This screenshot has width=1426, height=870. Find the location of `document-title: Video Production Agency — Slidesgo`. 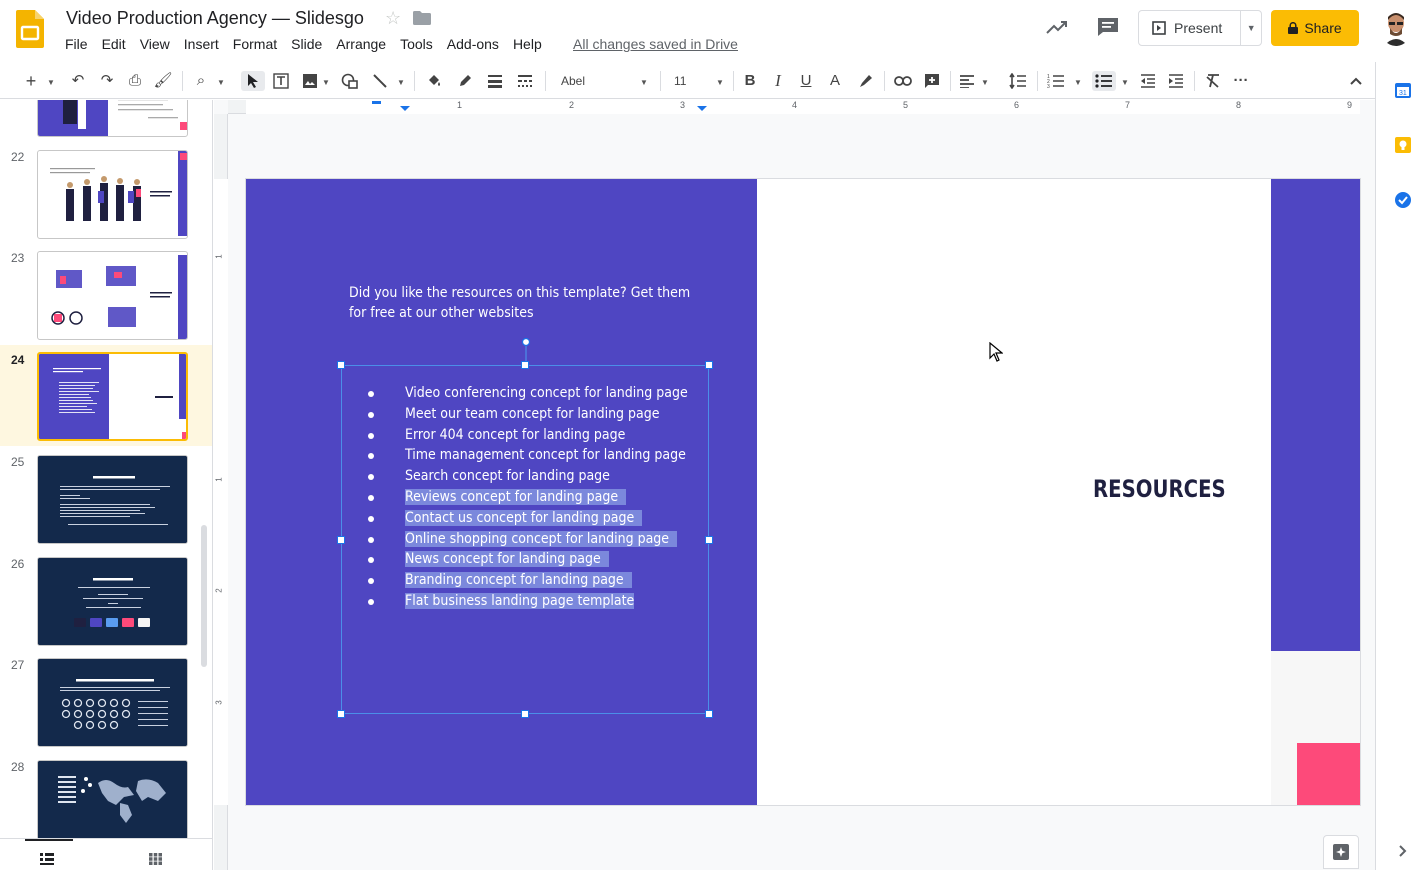

document-title: Video Production Agency — Slidesgo is located at coordinates (215, 18).